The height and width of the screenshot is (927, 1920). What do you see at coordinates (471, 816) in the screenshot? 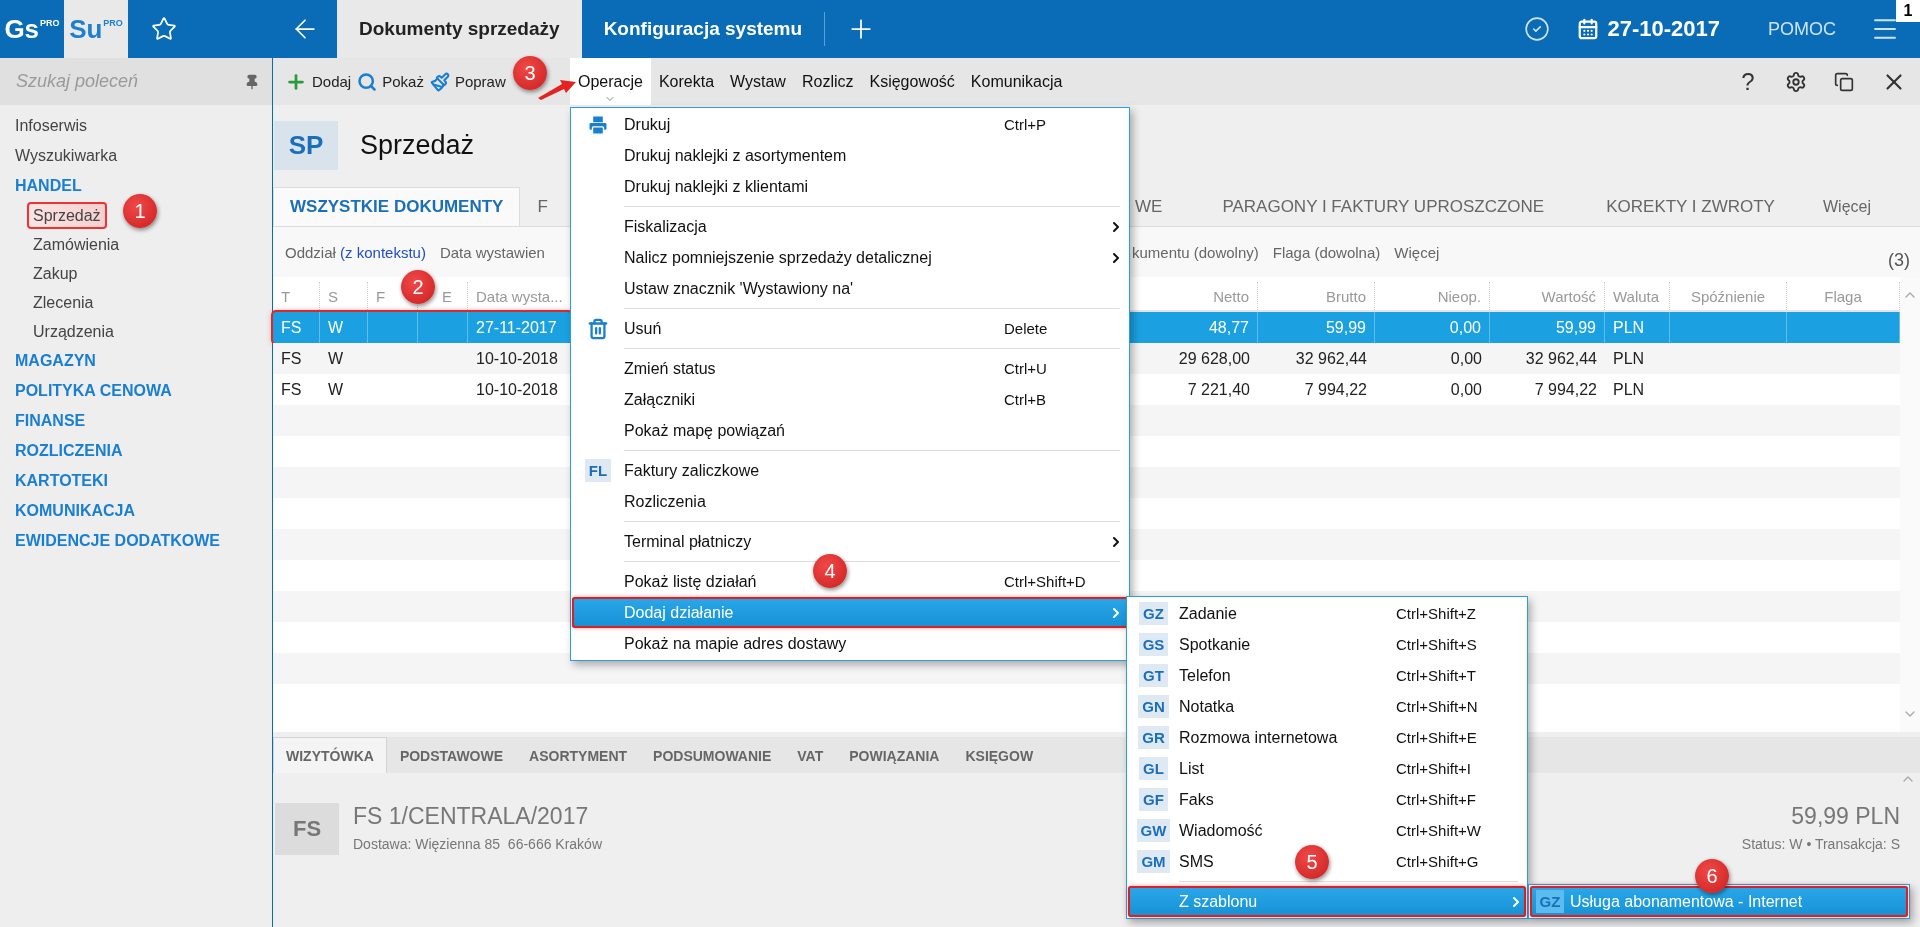
I see `document-number: FS 1/CENTRALA/2017` at bounding box center [471, 816].